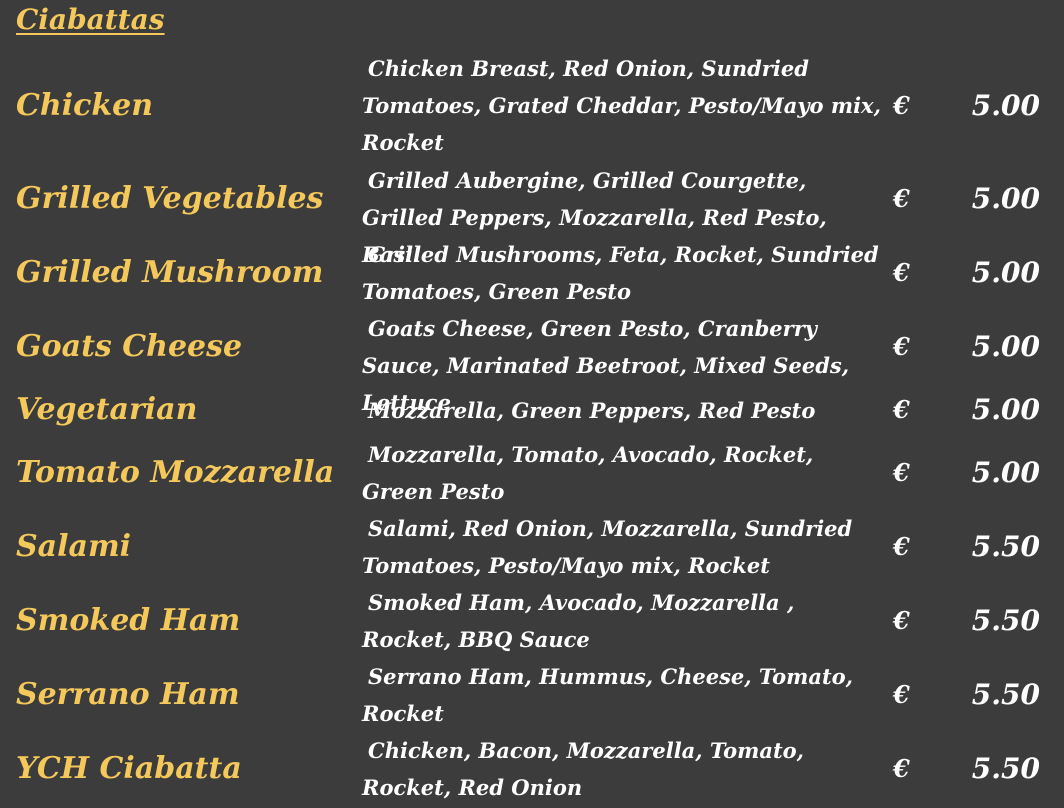 The image size is (1064, 808). What do you see at coordinates (592, 410) in the screenshot?
I see `item-description: Mozzarella, Green Peppers, Red Pesto` at bounding box center [592, 410].